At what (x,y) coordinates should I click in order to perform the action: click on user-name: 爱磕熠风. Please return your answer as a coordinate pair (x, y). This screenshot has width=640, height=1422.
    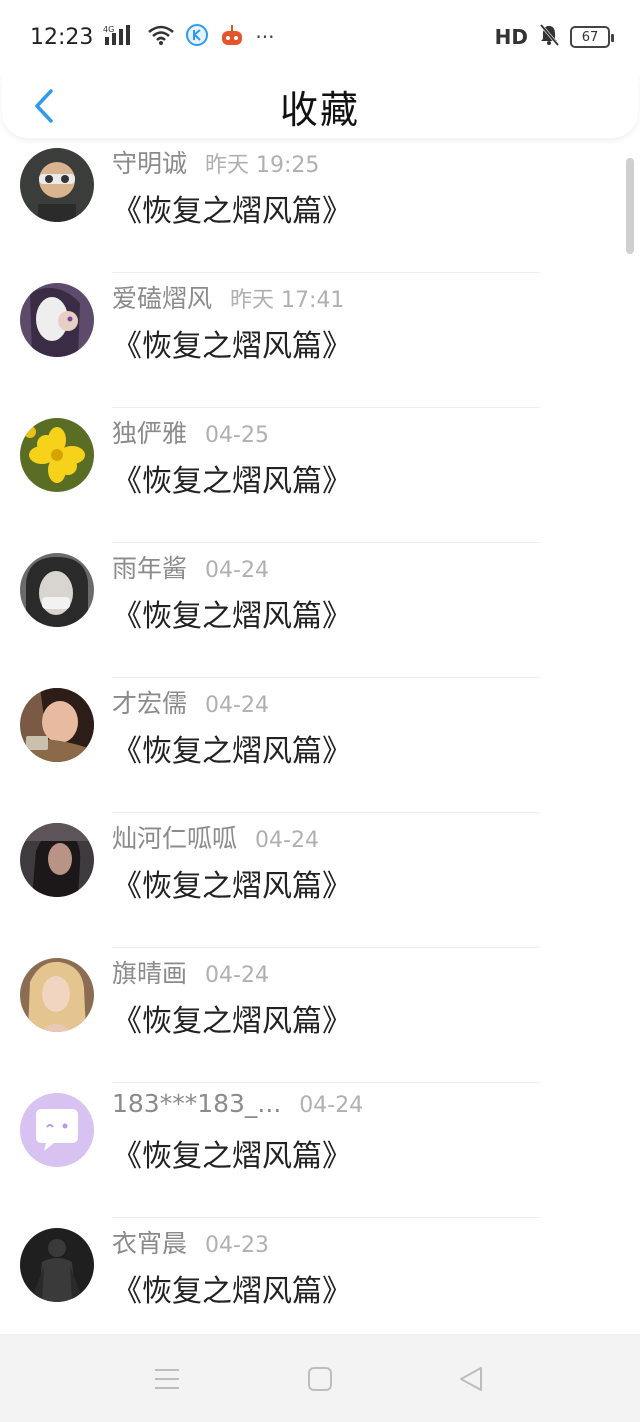
    Looking at the image, I should click on (162, 298).